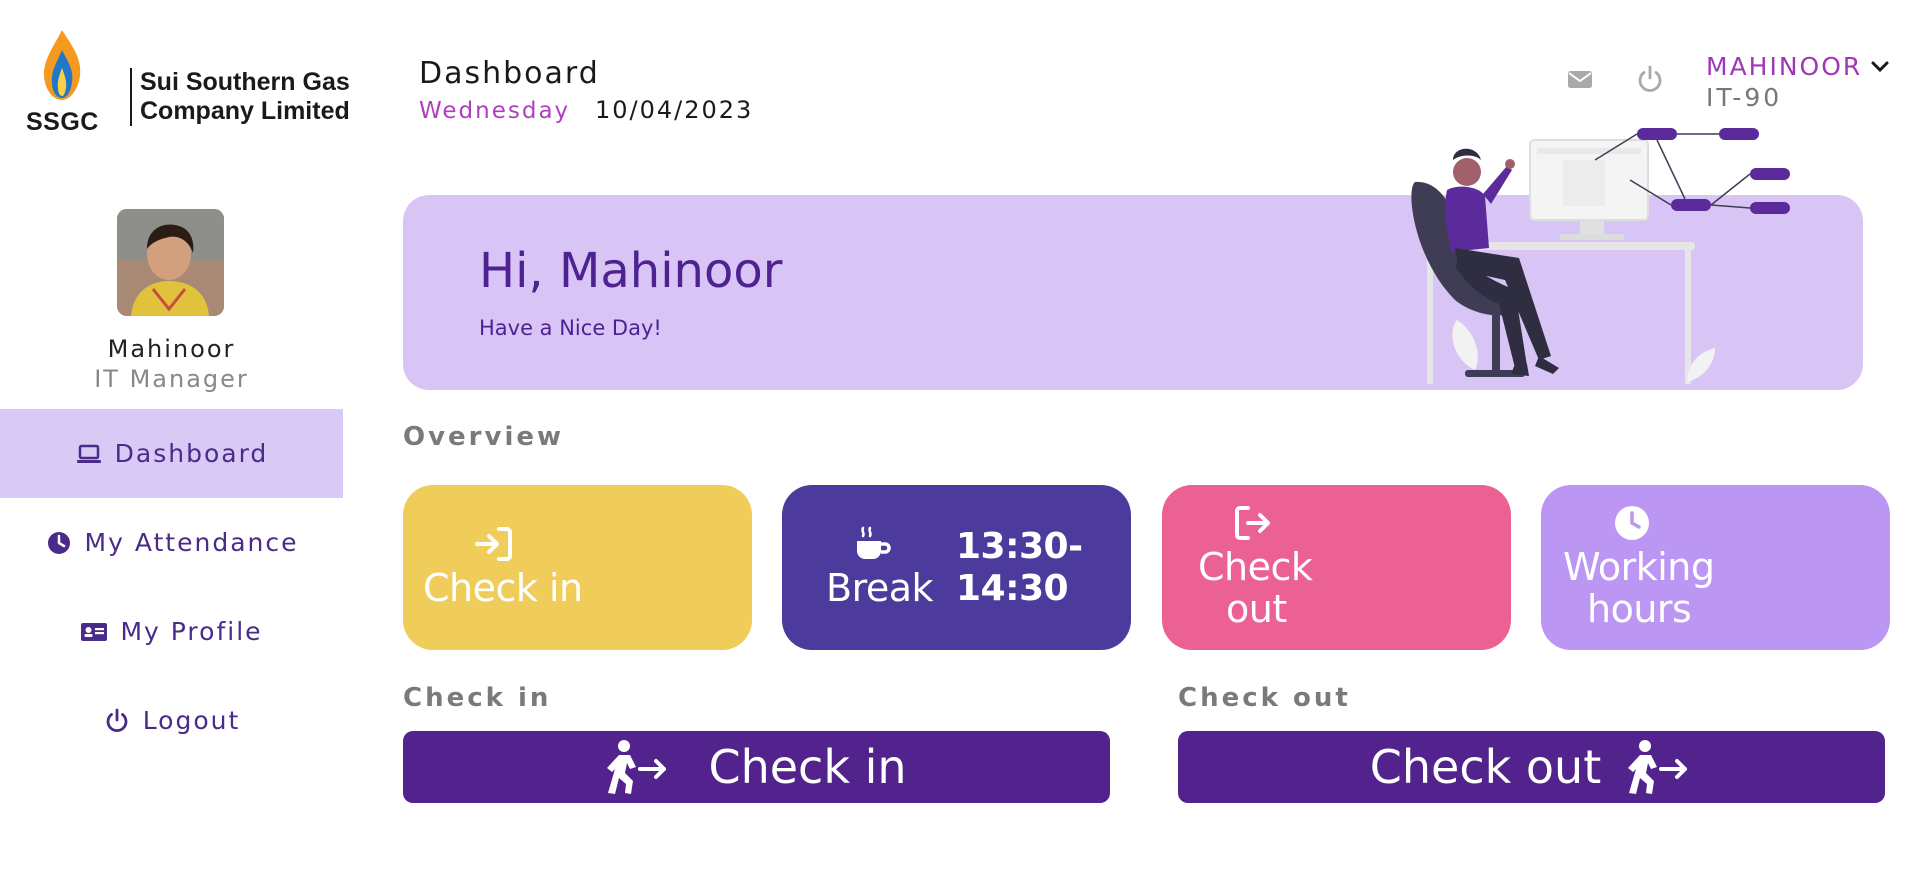  Describe the element at coordinates (1600, 256) in the screenshot. I see `working-woman-illustration` at that location.